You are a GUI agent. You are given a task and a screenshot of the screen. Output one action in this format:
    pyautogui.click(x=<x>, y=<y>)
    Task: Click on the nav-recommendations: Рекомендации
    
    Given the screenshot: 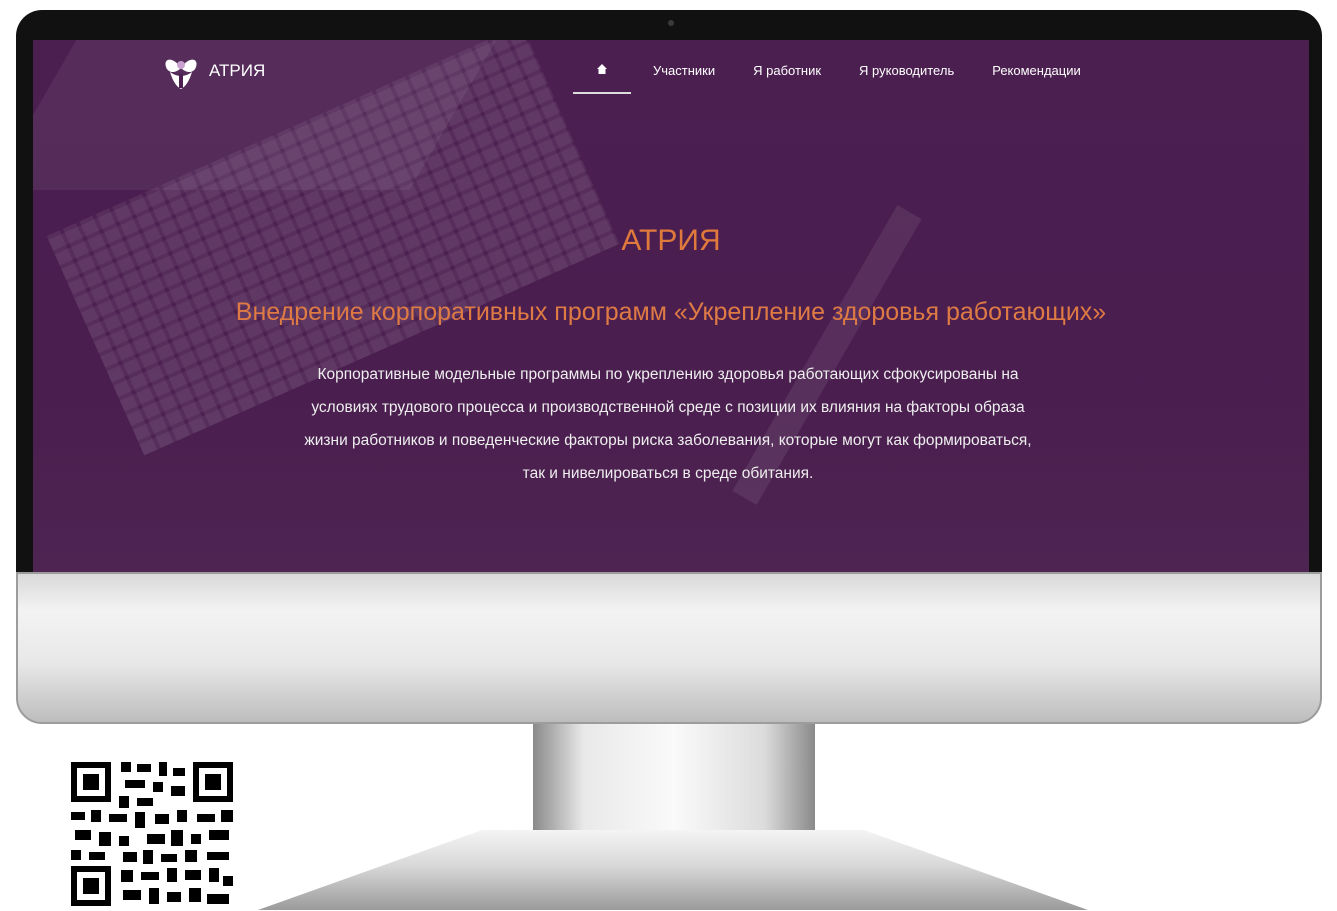 What is the action you would take?
    pyautogui.click(x=1036, y=70)
    